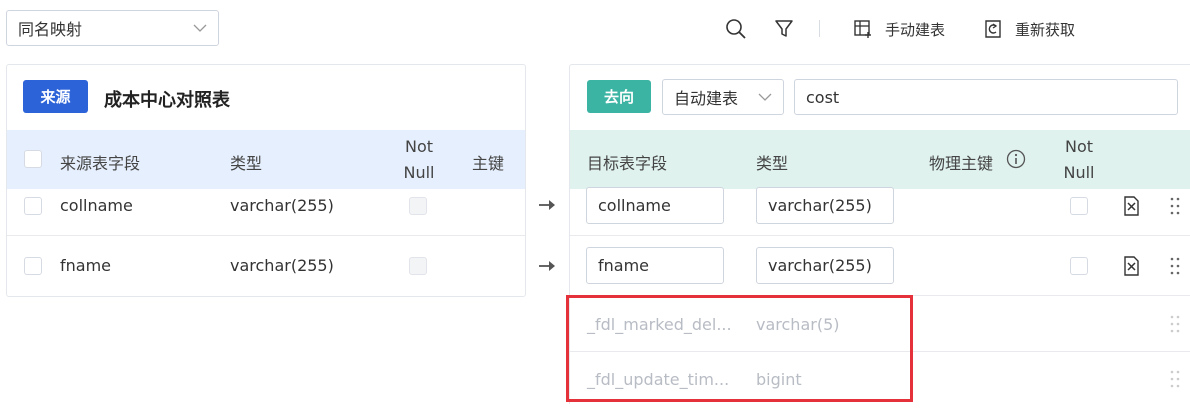  What do you see at coordinates (112, 28) in the screenshot?
I see `mapping-select: 同名映射` at bounding box center [112, 28].